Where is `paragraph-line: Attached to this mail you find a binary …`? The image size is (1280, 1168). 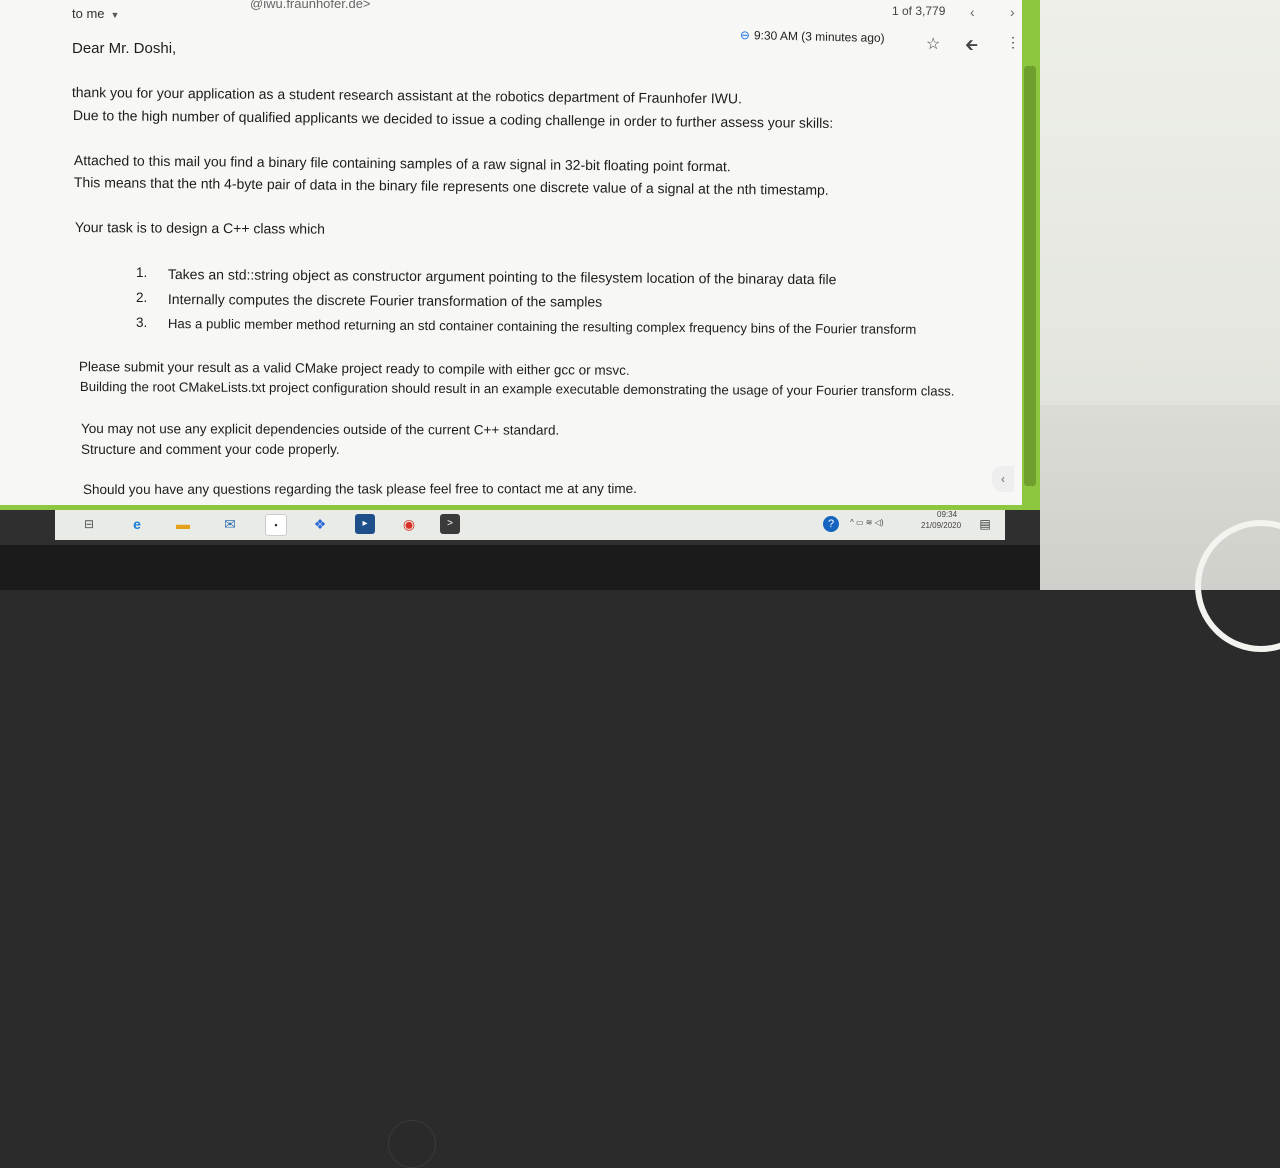 paragraph-line: Attached to this mail you find a binary … is located at coordinates (402, 163).